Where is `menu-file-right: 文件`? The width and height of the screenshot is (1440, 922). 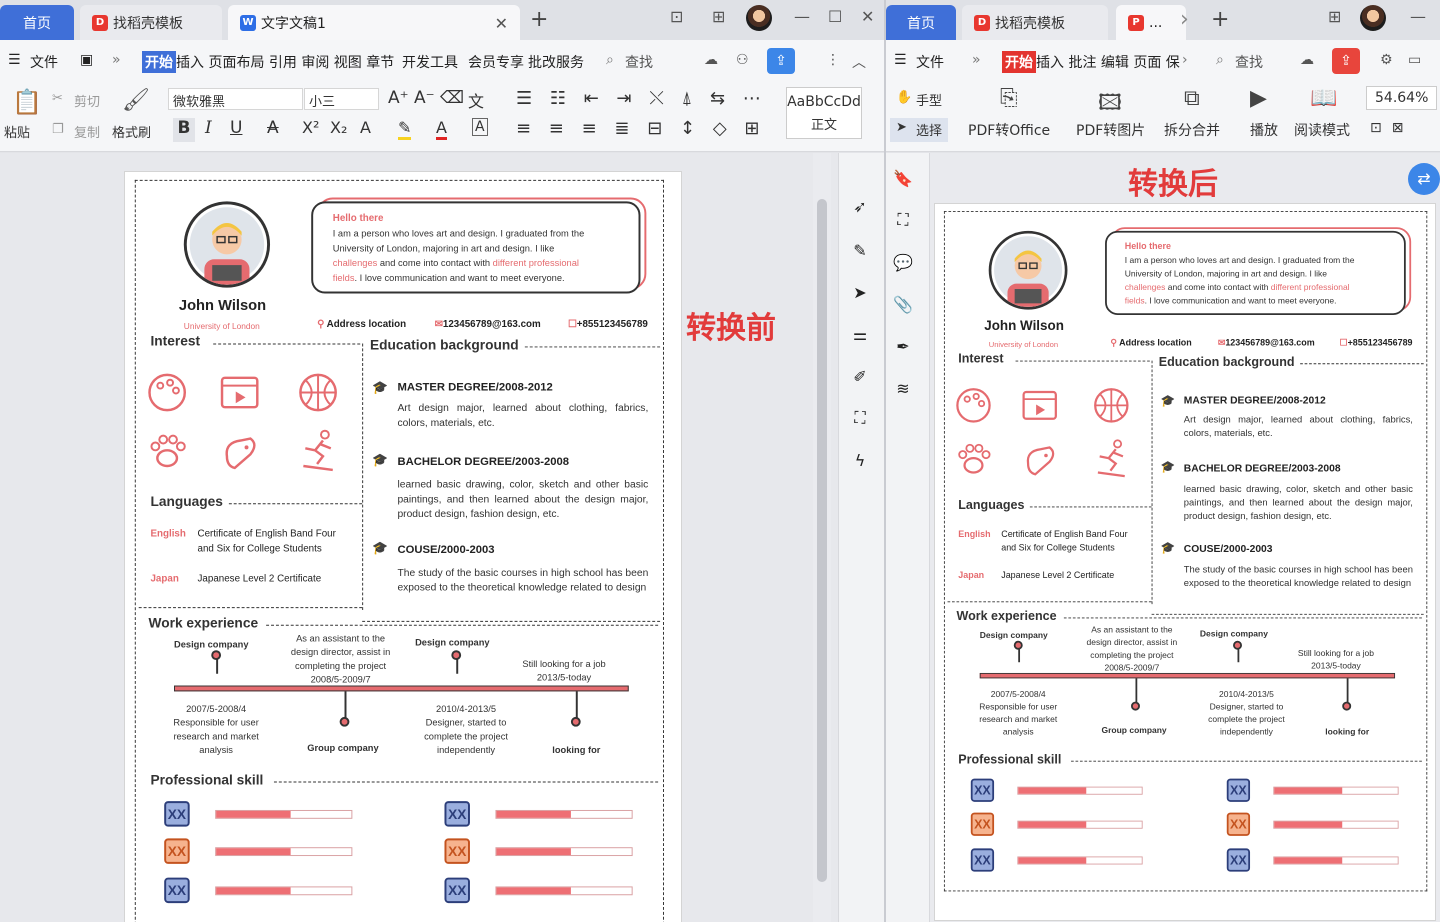
menu-file-right: 文件 is located at coordinates (930, 62).